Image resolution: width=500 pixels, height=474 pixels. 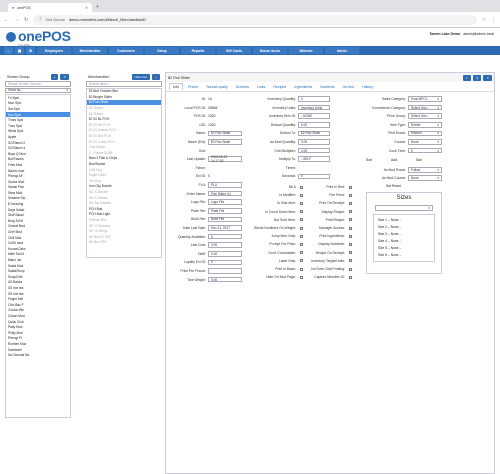 I want to click on field-value: PLU, so click(x=225, y=185).